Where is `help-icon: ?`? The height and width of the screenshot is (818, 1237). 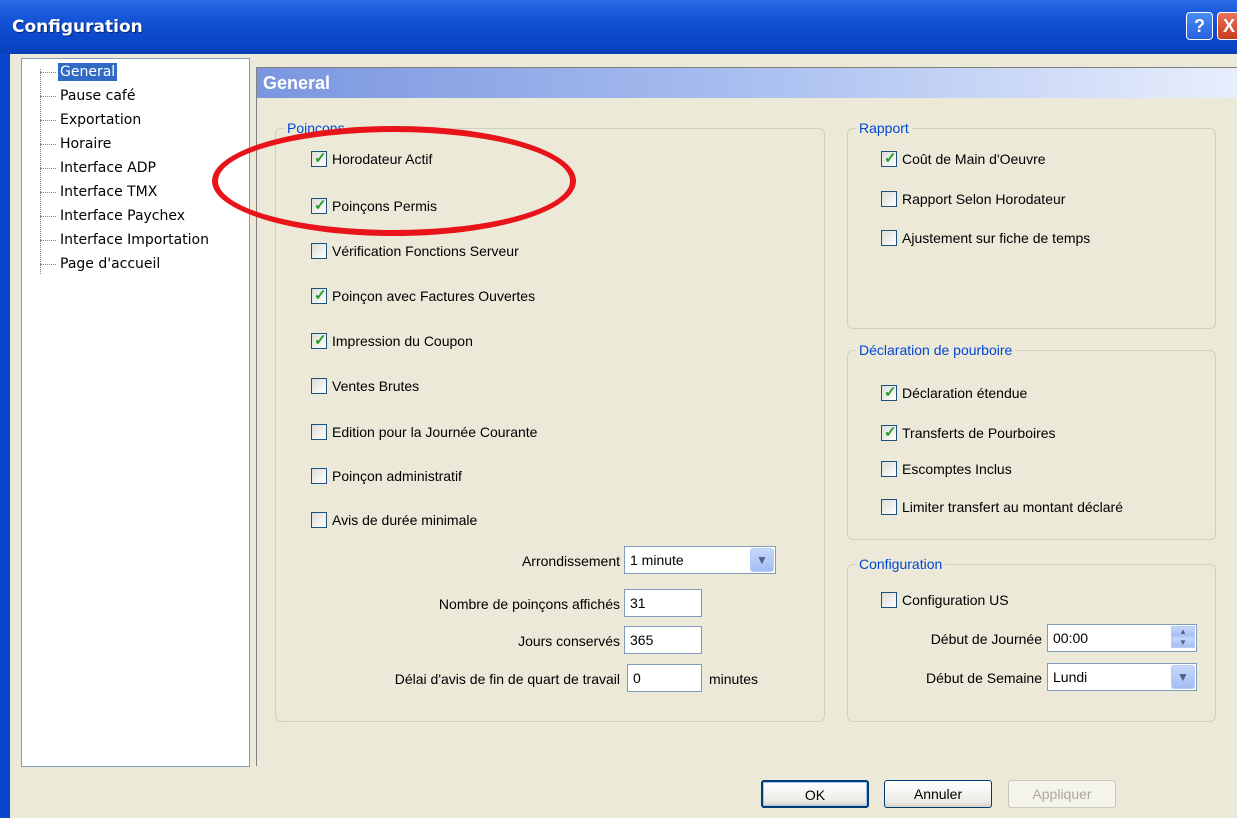 help-icon: ? is located at coordinates (1199, 26).